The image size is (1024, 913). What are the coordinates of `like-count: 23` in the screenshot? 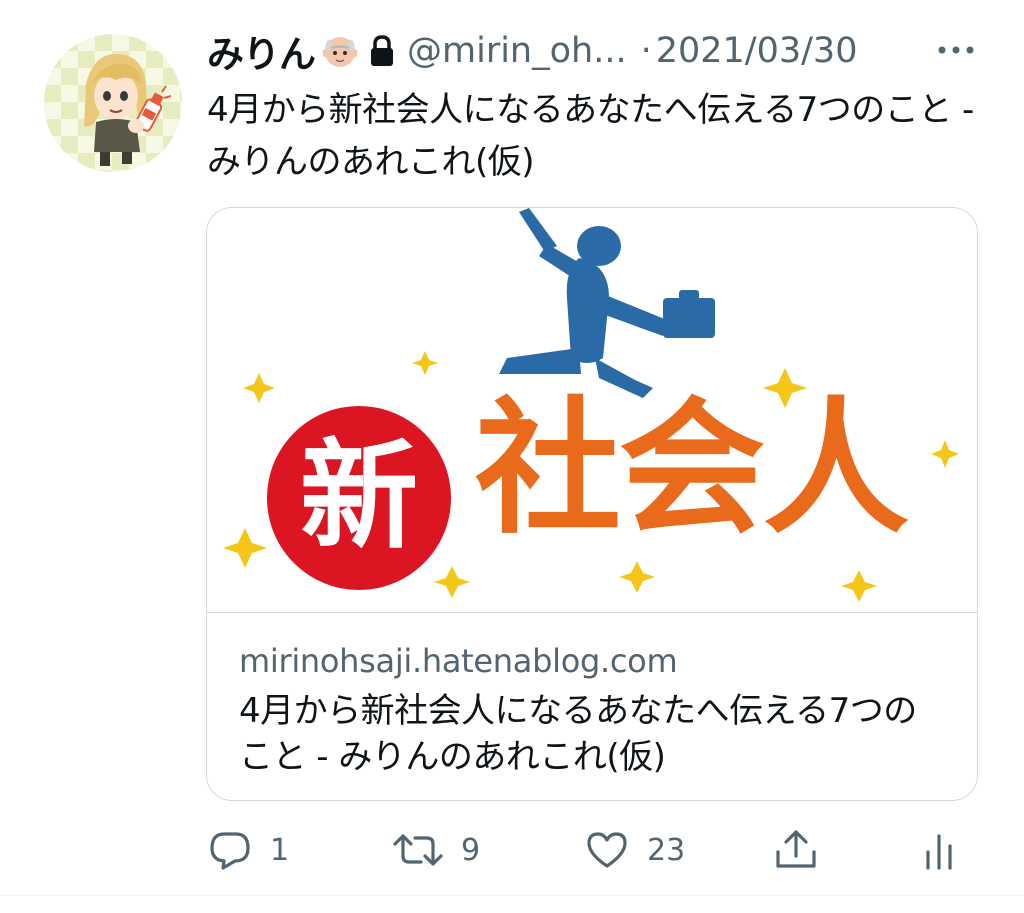 It's located at (666, 850).